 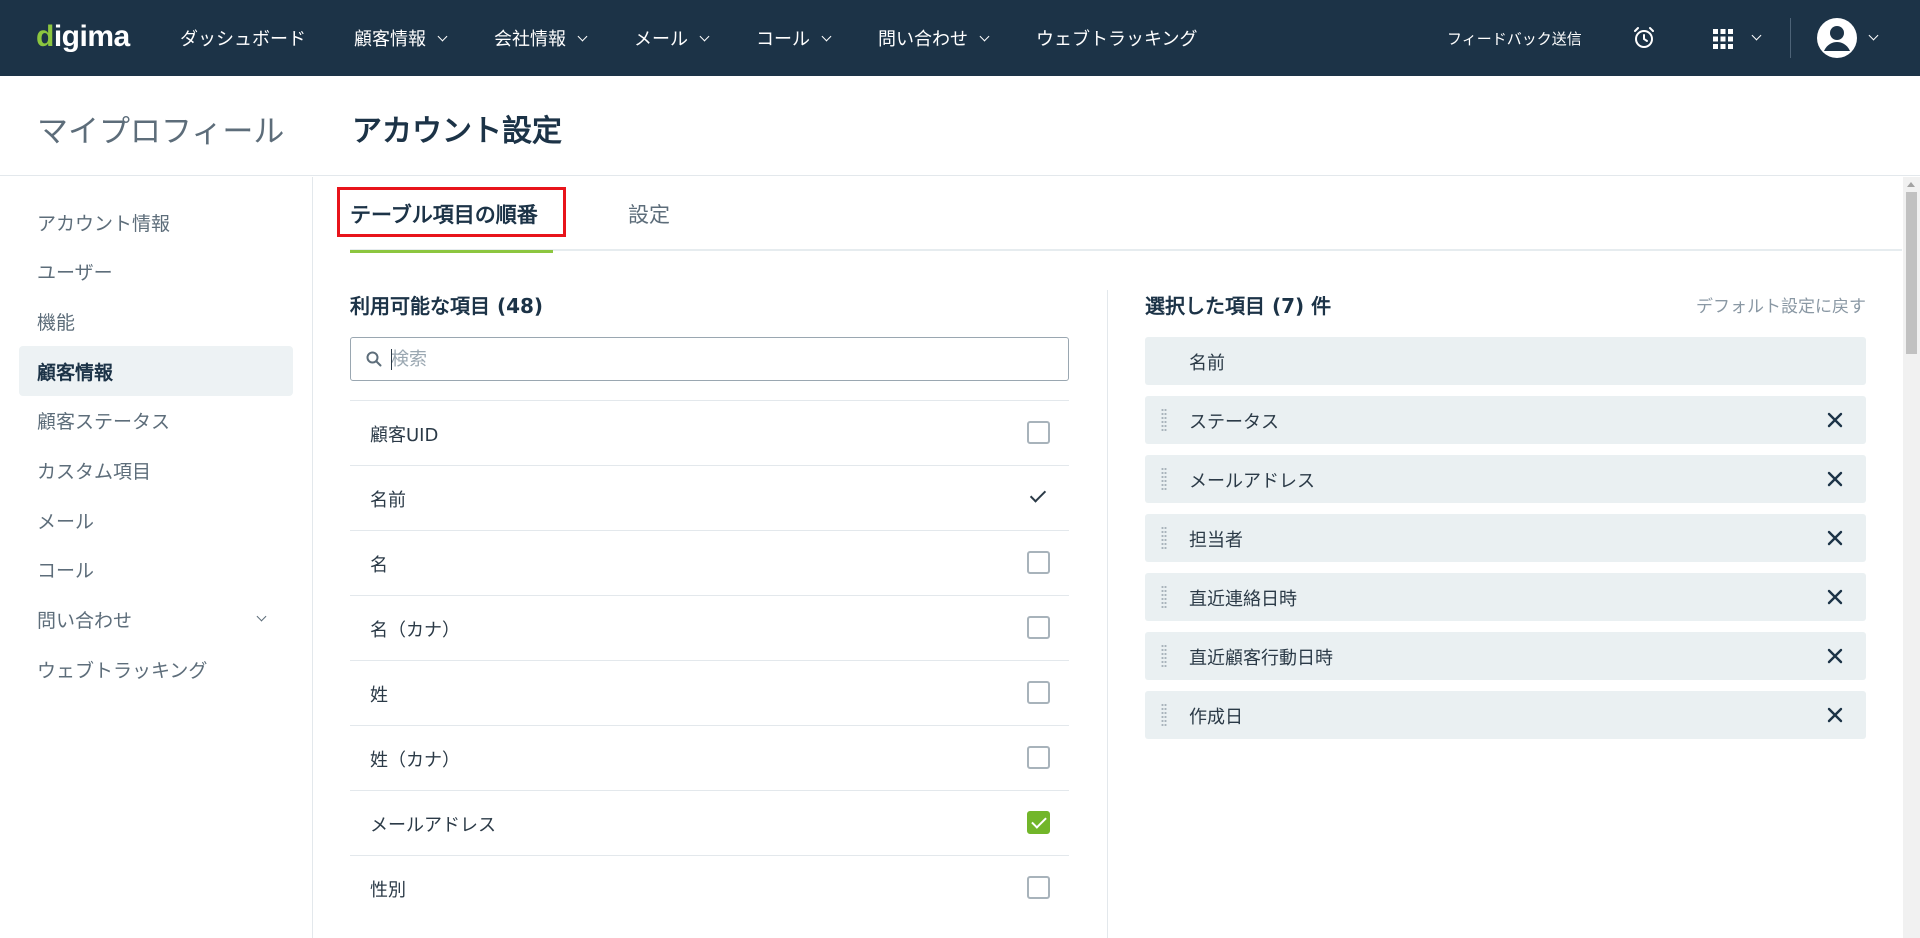 What do you see at coordinates (1505, 479) in the screenshot?
I see `selected-item-row: メールアドレス` at bounding box center [1505, 479].